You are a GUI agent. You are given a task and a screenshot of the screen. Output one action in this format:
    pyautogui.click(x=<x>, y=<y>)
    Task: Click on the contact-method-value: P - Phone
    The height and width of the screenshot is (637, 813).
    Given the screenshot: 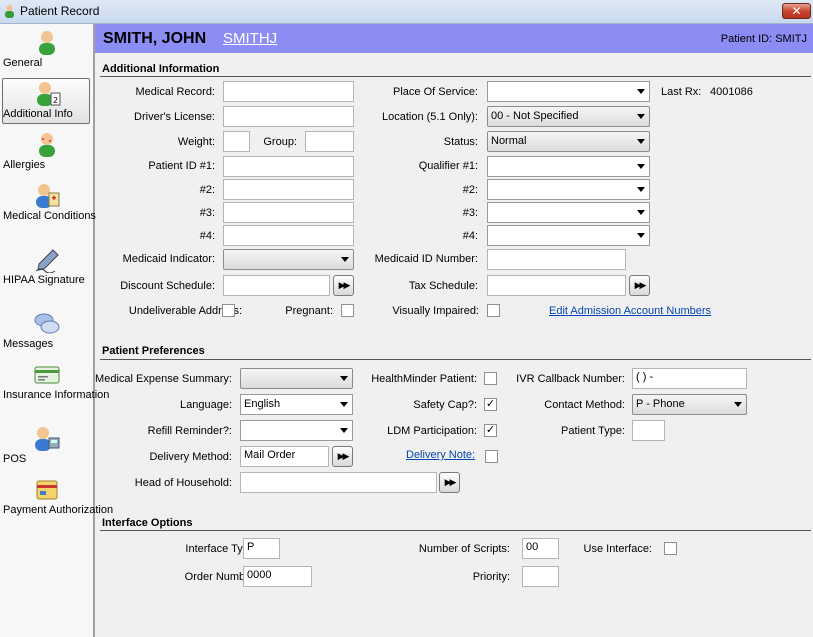 What is the action you would take?
    pyautogui.click(x=660, y=404)
    